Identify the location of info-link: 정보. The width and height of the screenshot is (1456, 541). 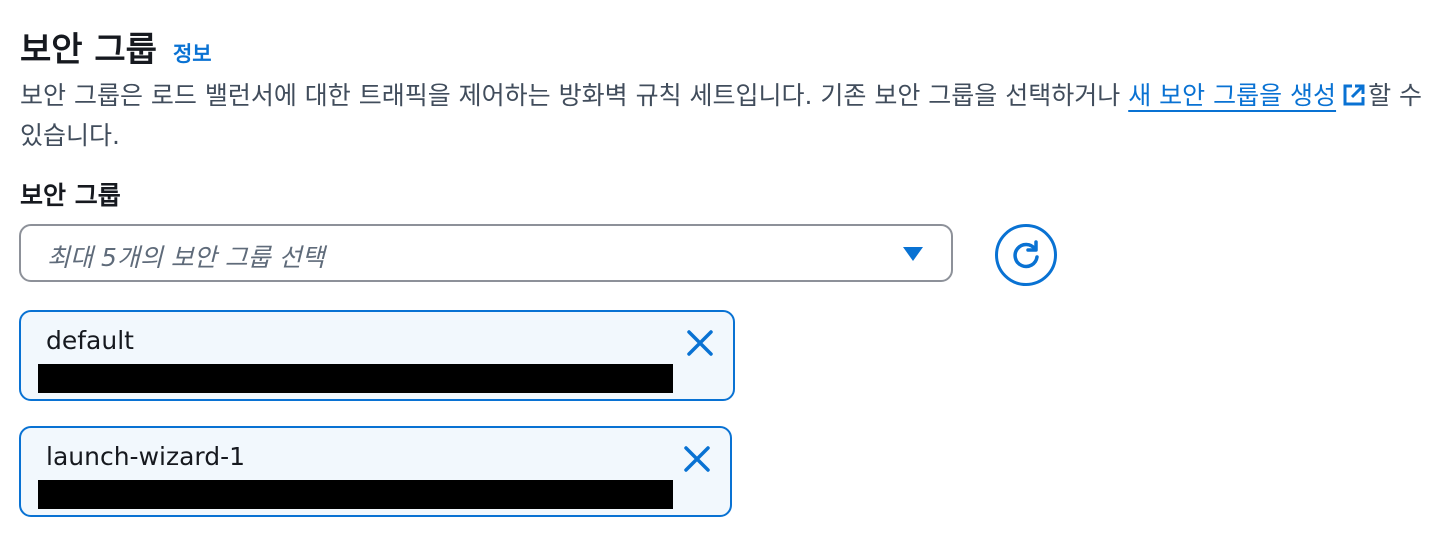
(192, 53).